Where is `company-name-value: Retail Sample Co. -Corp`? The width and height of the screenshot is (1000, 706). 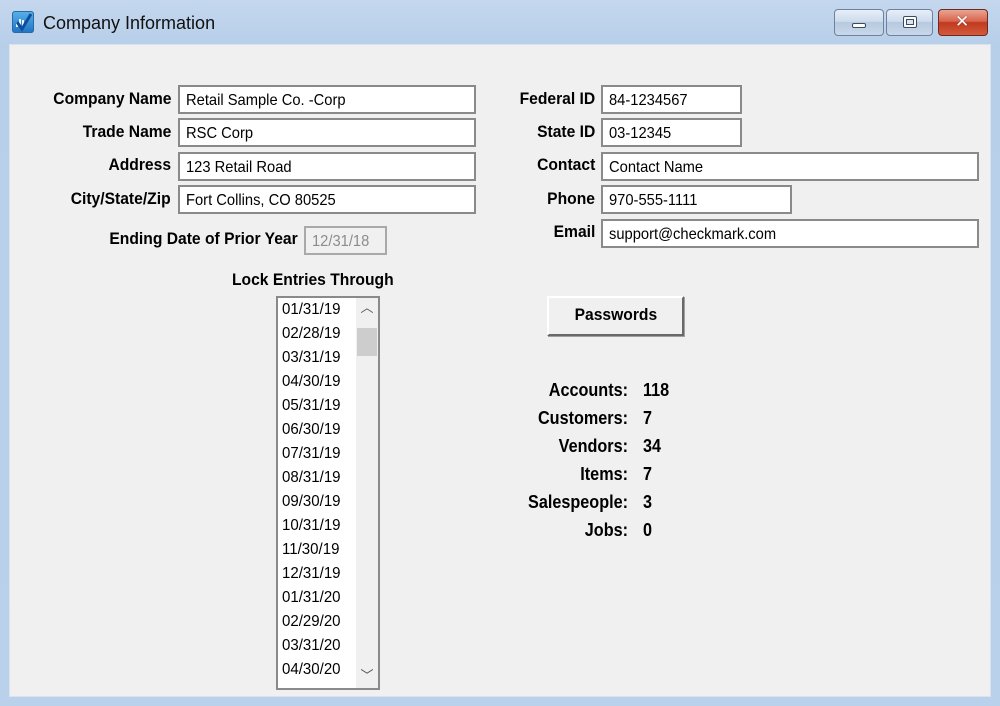
company-name-value: Retail Sample Co. -Corp is located at coordinates (266, 100).